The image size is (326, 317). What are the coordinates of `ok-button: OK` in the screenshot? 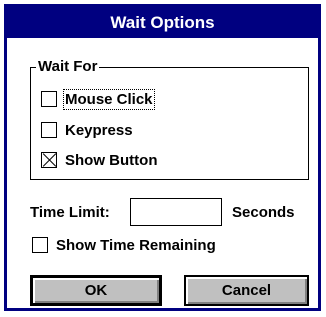 It's located at (96, 290).